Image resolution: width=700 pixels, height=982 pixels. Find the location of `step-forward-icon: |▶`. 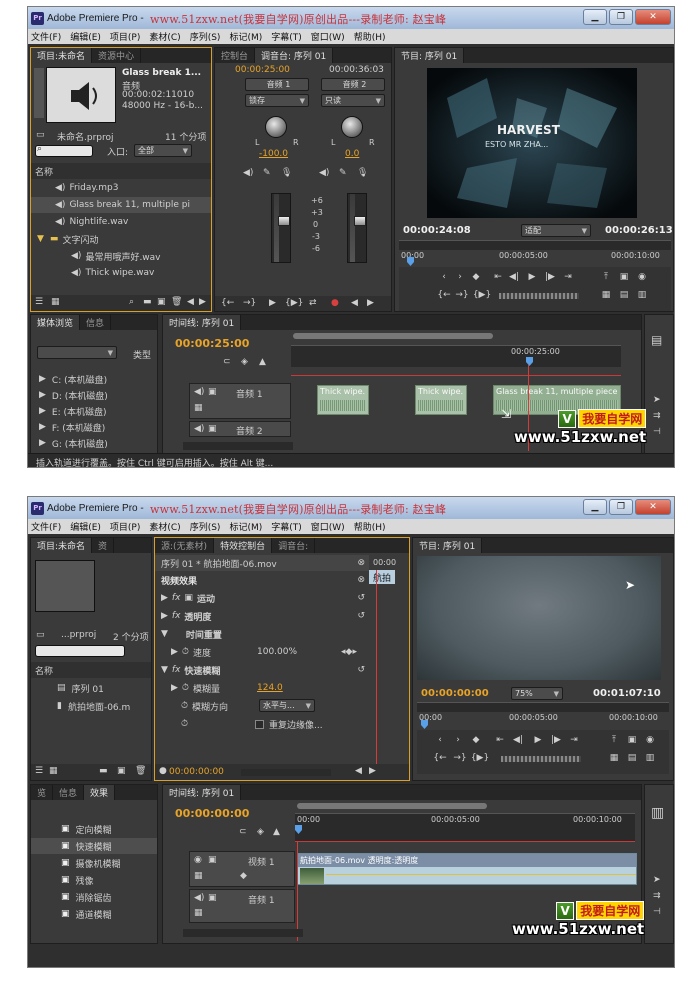

step-forward-icon: |▶ is located at coordinates (556, 740).